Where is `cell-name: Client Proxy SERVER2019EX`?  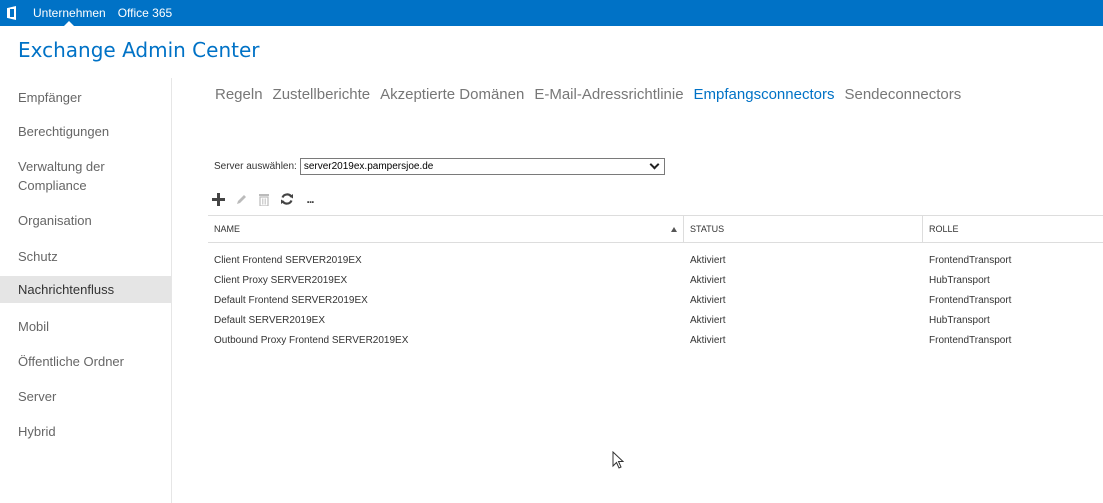 cell-name: Client Proxy SERVER2019EX is located at coordinates (281, 280).